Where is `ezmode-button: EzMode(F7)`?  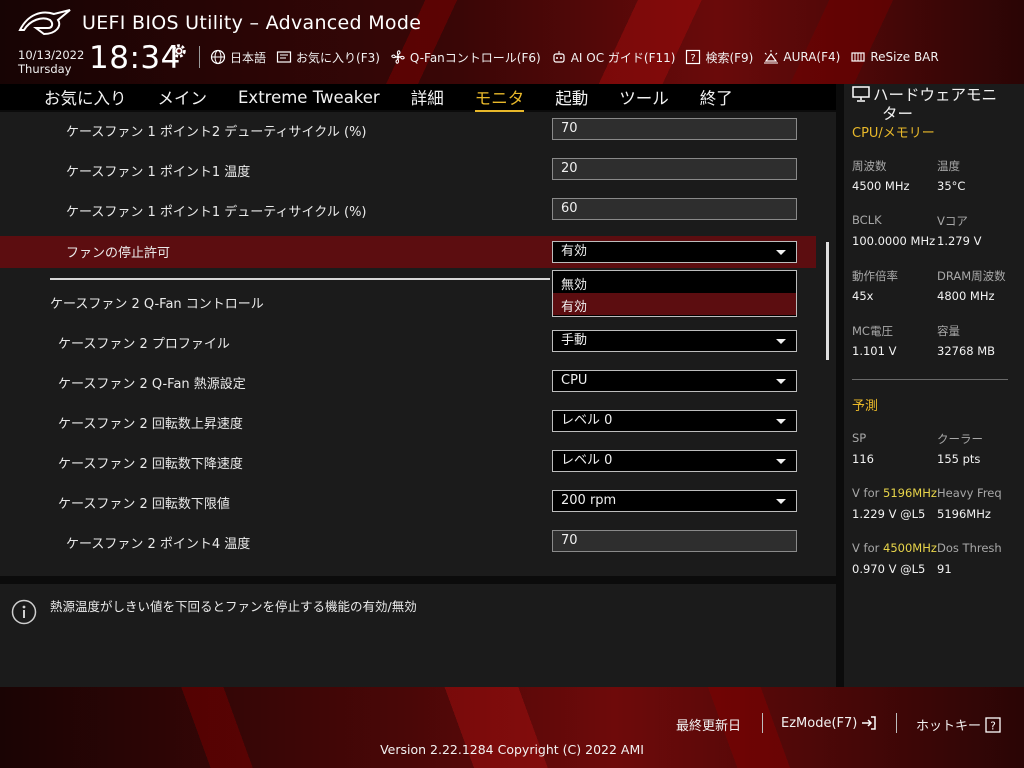 ezmode-button: EzMode(F7) is located at coordinates (829, 723).